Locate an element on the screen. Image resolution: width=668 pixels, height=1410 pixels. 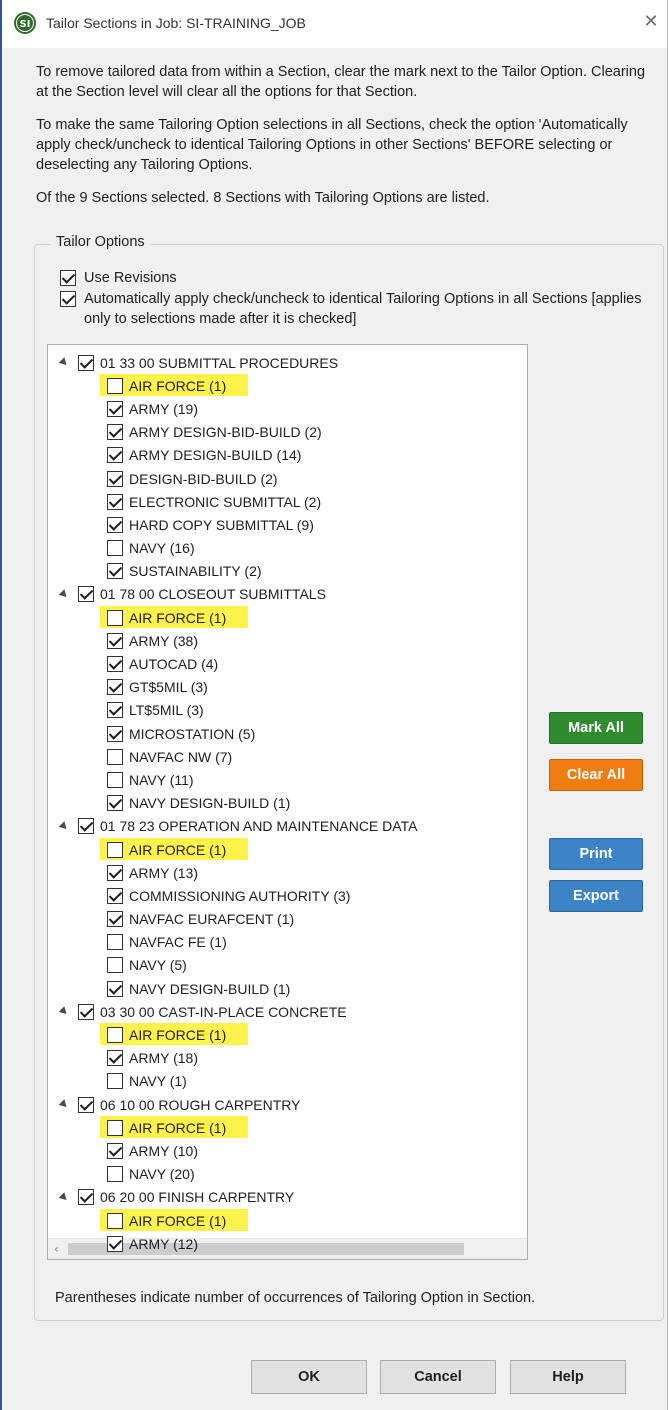
tree-option: NAVFAC EURAFCENT (1) is located at coordinates (283, 919).